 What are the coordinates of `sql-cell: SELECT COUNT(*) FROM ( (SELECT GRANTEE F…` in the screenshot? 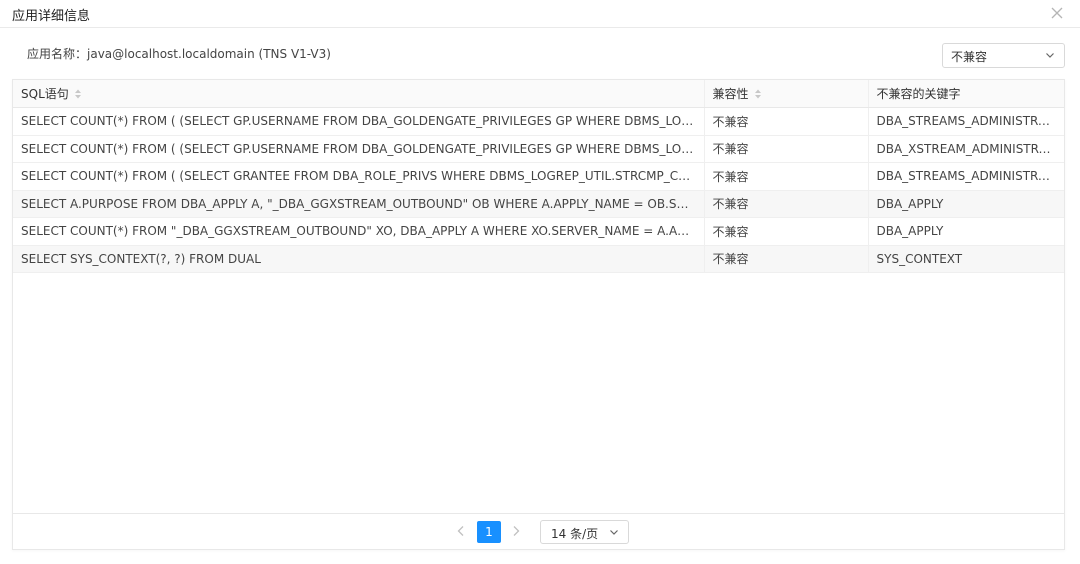 It's located at (358, 176).